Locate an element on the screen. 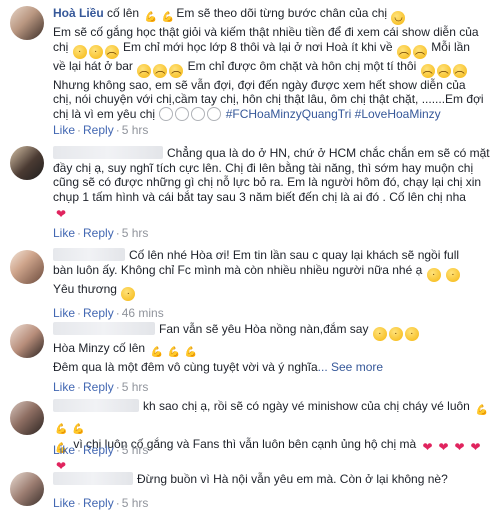 The image size is (504, 516). comment-text: về lại hát ở bar is located at coordinates (95, 65).